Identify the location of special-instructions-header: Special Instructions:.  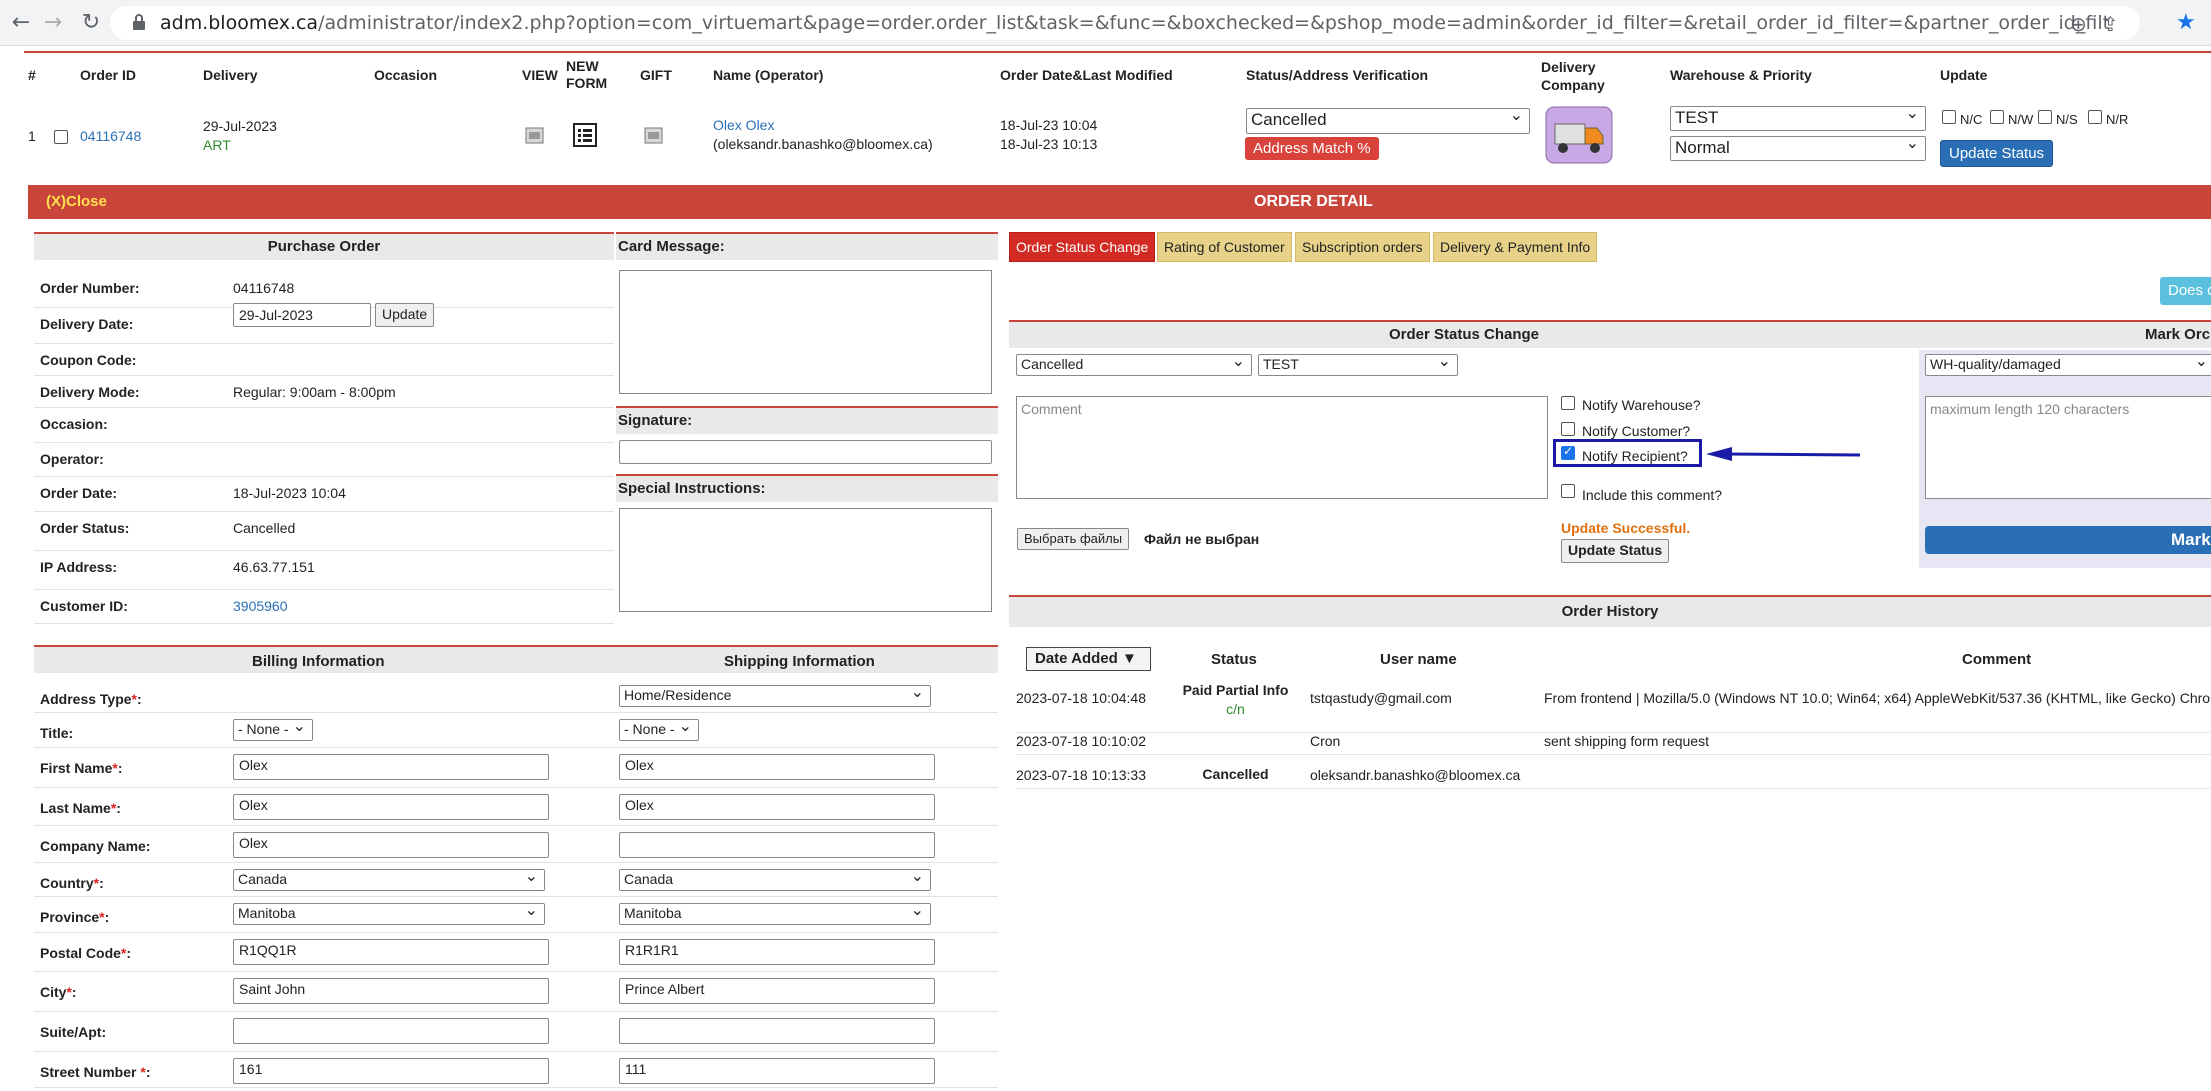
(807, 488).